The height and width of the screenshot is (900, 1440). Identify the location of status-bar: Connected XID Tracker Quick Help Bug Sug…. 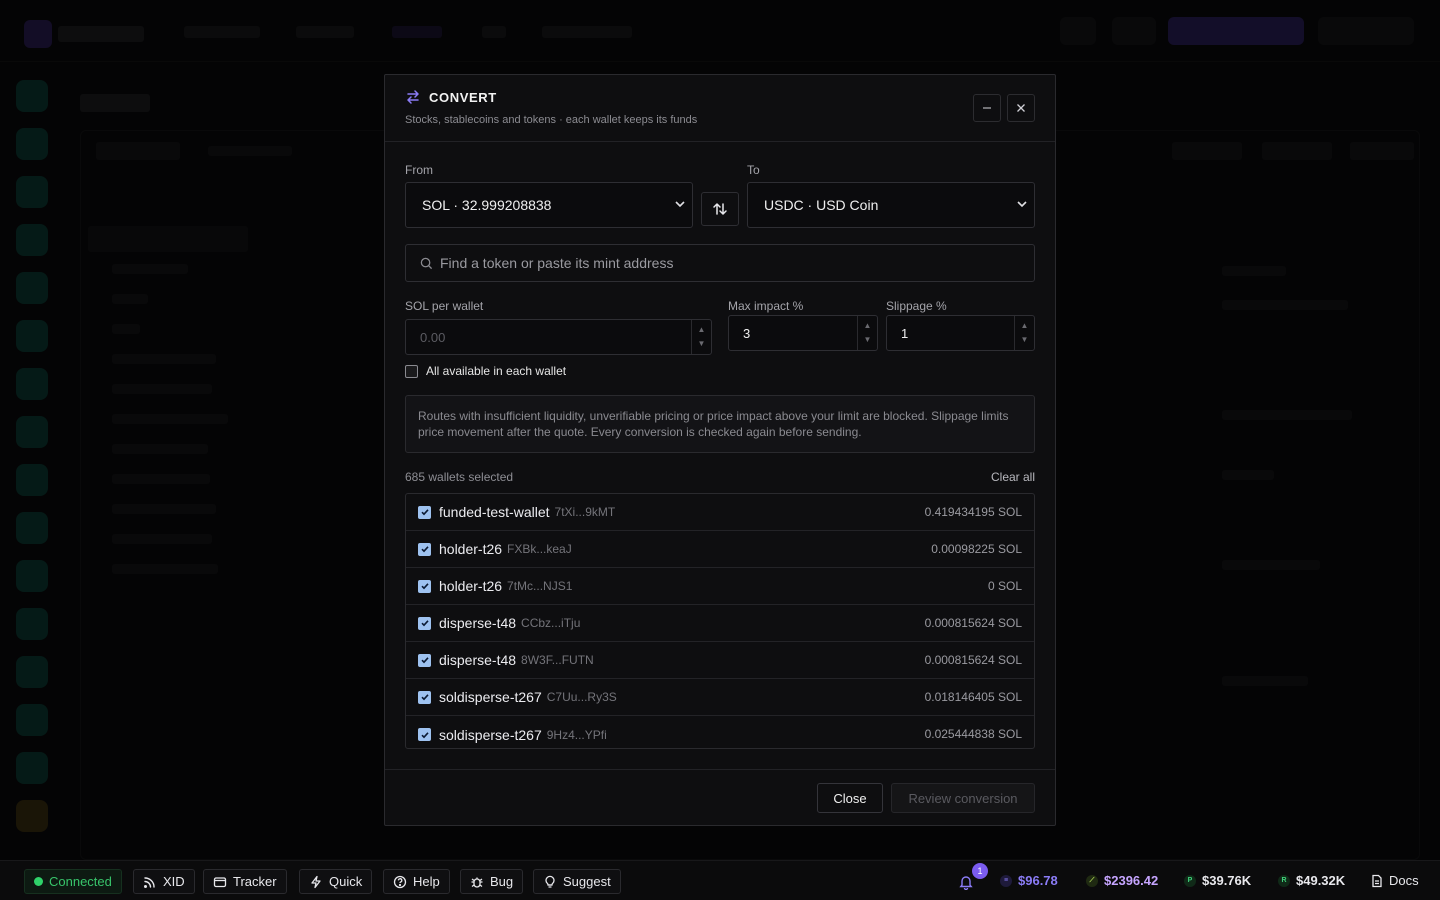
(720, 880).